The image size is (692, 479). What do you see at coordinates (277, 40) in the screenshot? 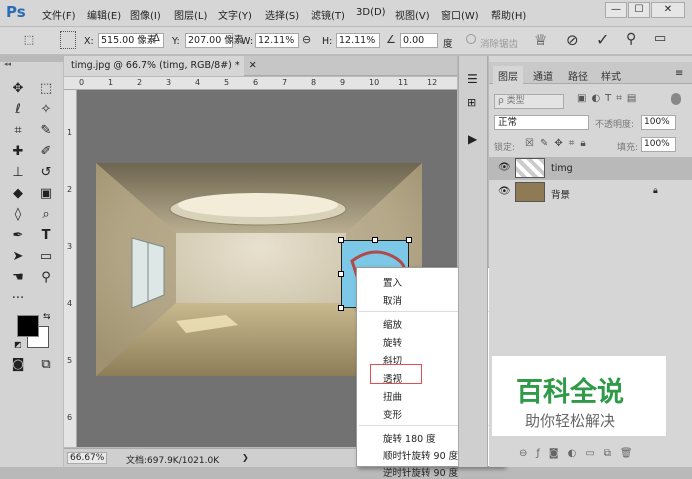
I see `width-input: 12.11%` at bounding box center [277, 40].